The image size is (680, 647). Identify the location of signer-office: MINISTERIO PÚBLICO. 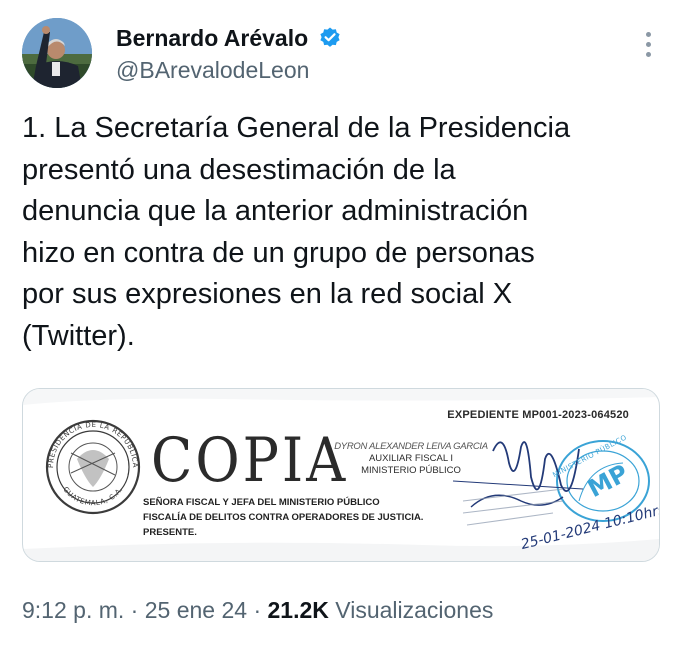
(411, 470).